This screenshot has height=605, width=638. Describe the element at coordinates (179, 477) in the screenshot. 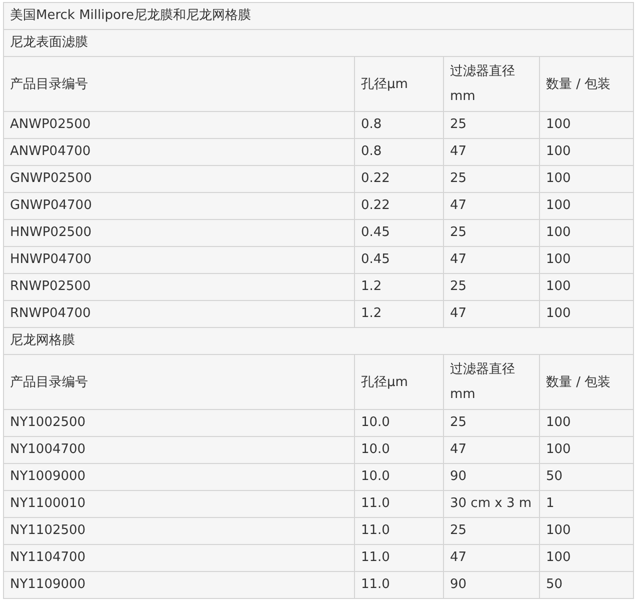

I see `table-cell: NY1009000` at that location.